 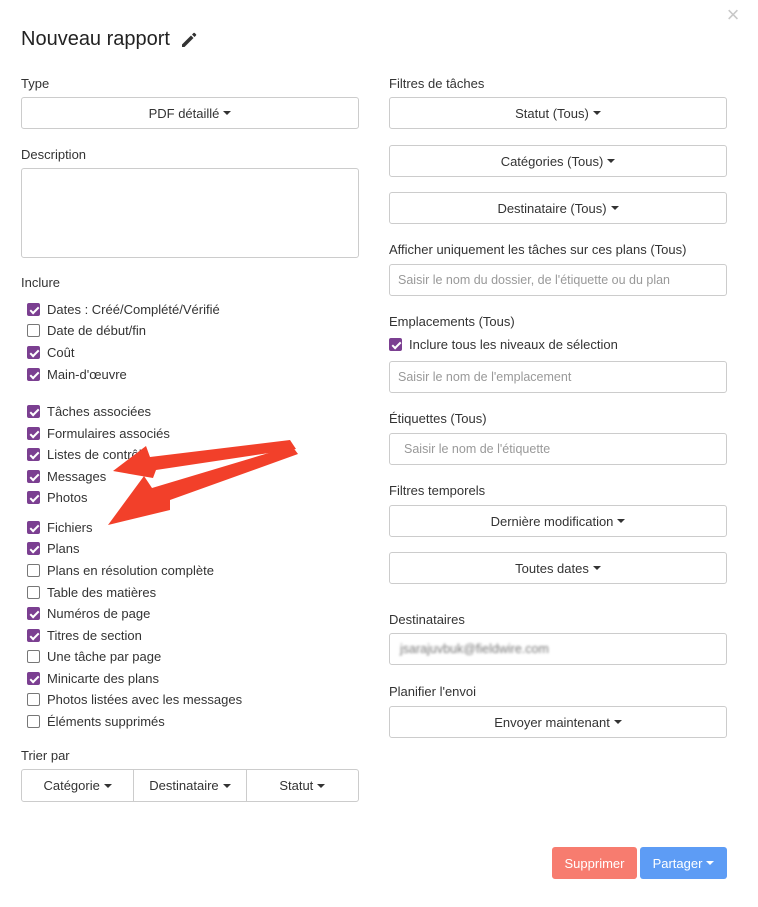 I want to click on include-checkbox-label: Minicarte des plans, so click(x=103, y=678).